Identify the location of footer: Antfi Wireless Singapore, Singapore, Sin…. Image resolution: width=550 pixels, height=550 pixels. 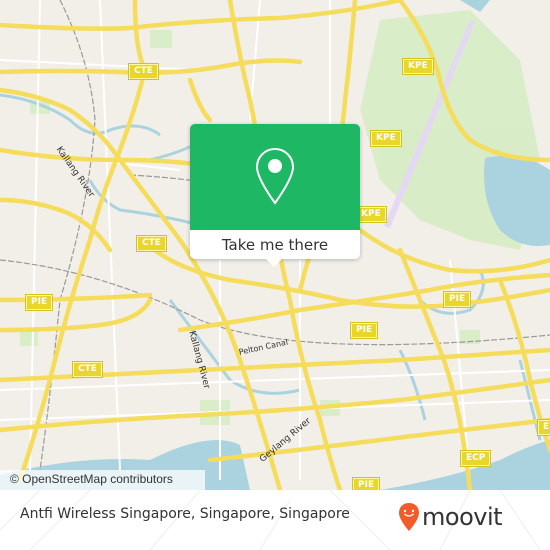
(275, 520).